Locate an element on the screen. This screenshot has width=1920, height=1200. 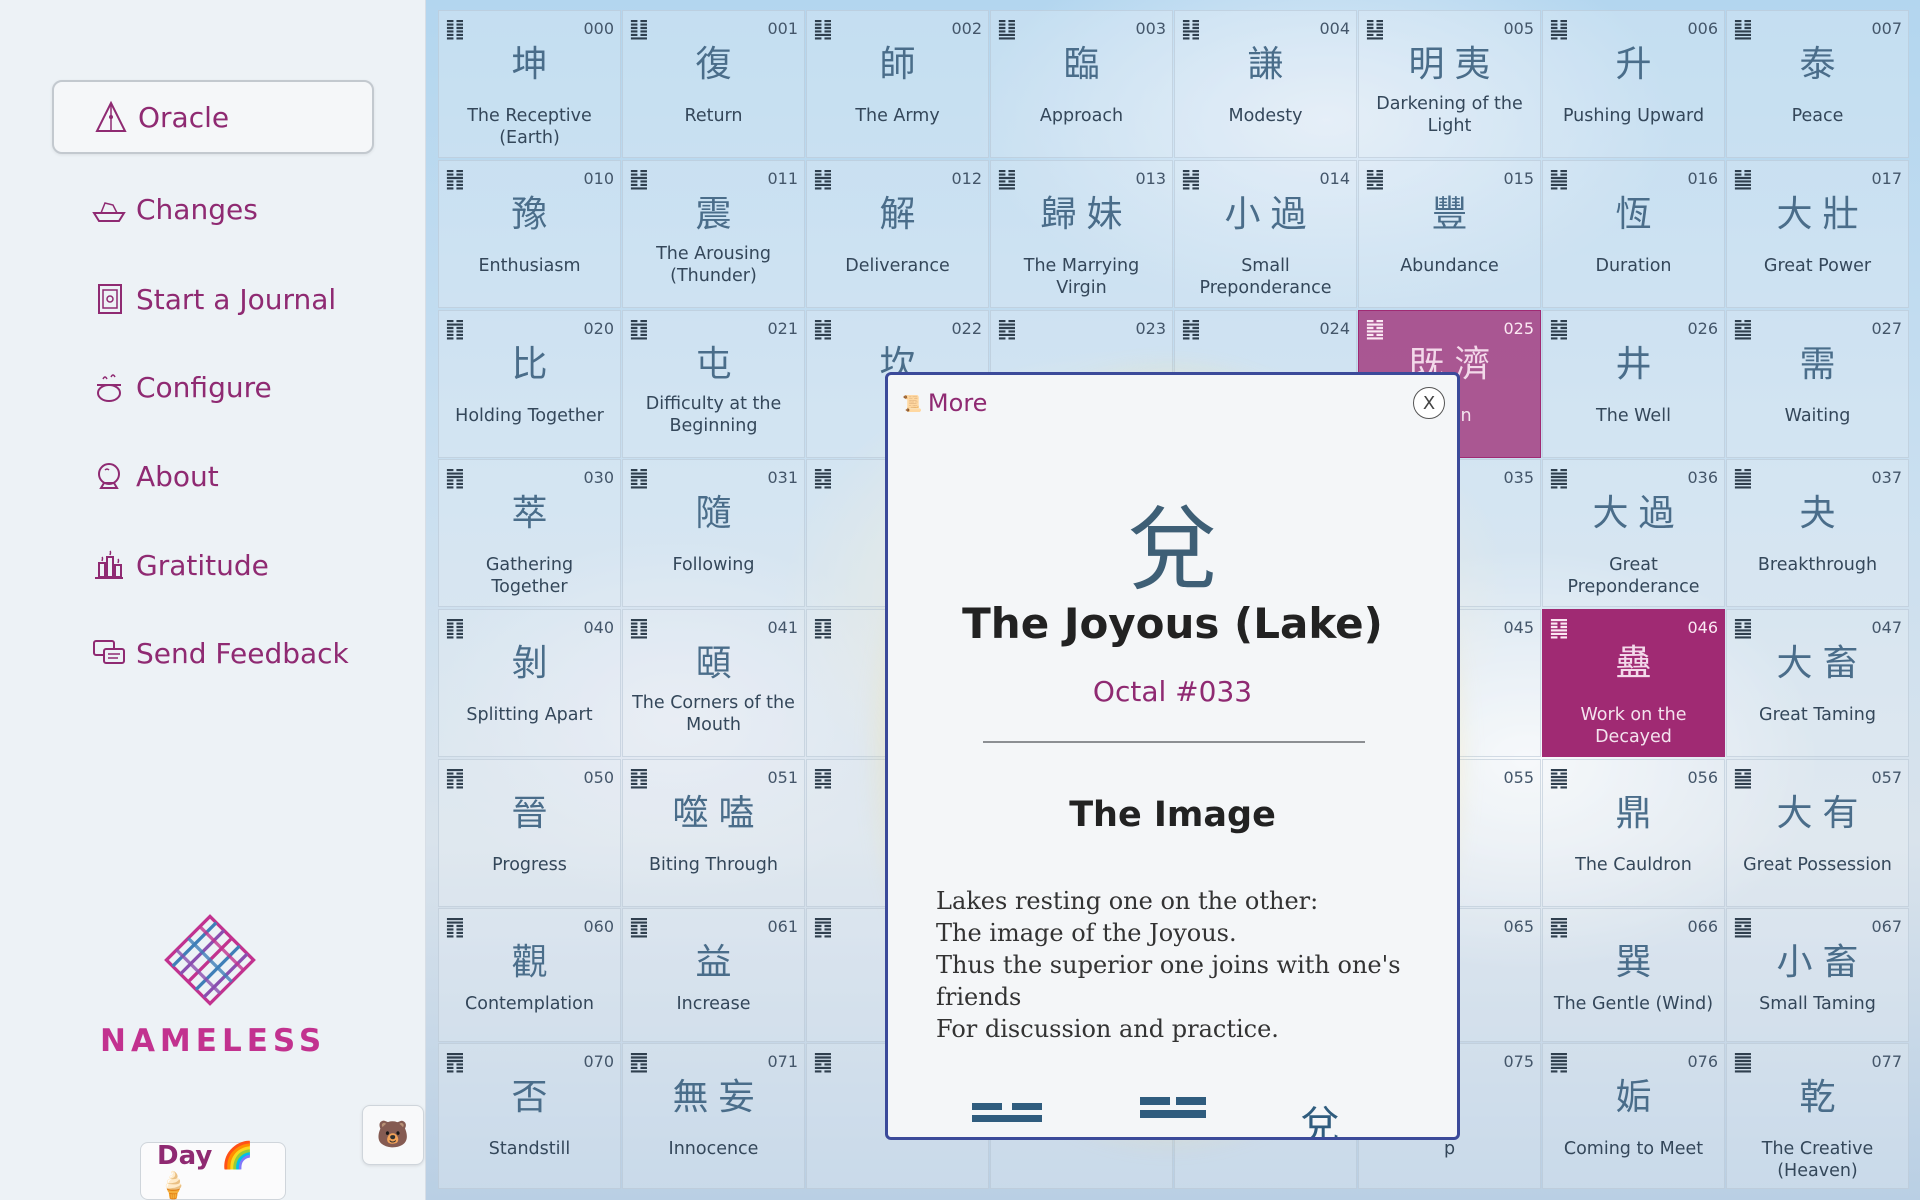
nav-item-send-feedback: Send Feedback is located at coordinates (213, 653).